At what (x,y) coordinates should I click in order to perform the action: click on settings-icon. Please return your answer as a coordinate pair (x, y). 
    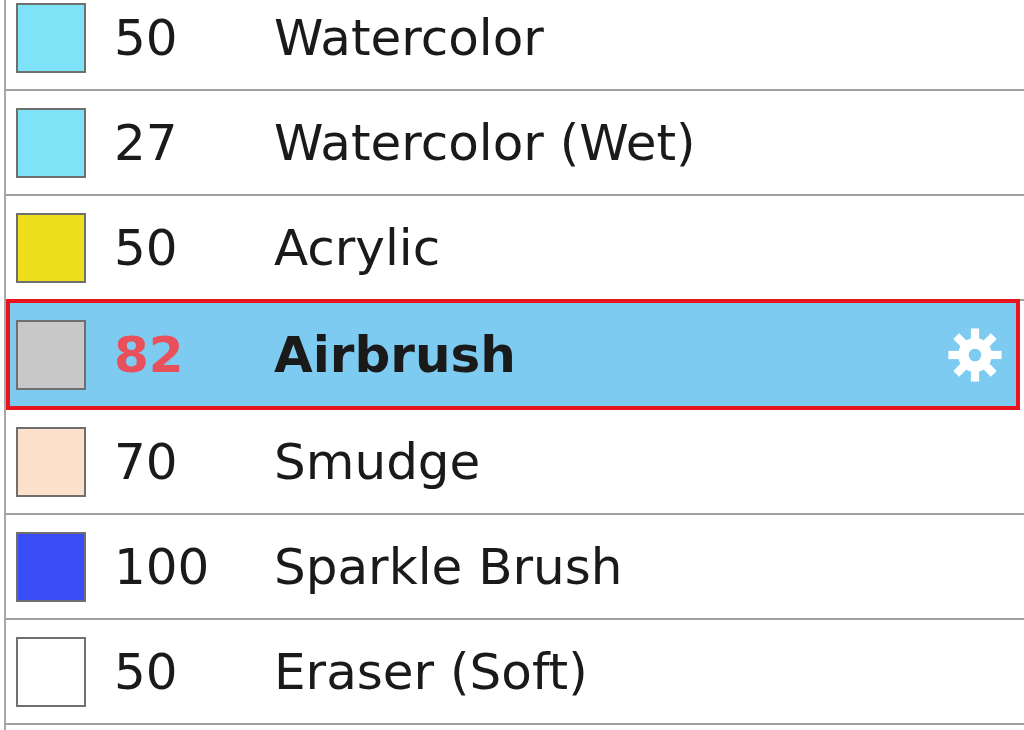
    Looking at the image, I should click on (975, 354).